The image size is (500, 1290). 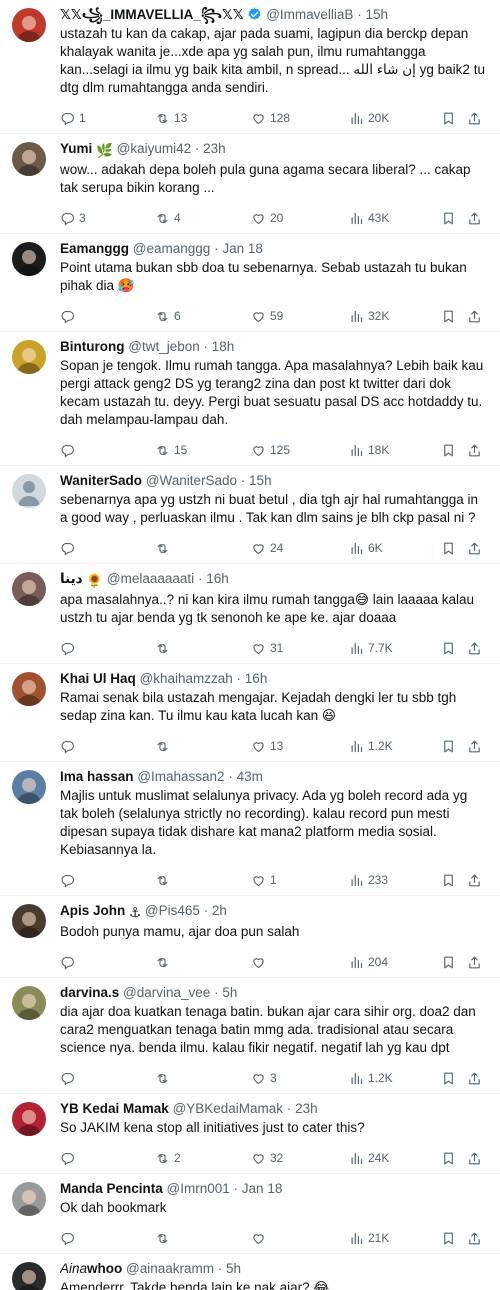 What do you see at coordinates (180, 776) in the screenshot?
I see `user-handle: @Imahassan2` at bounding box center [180, 776].